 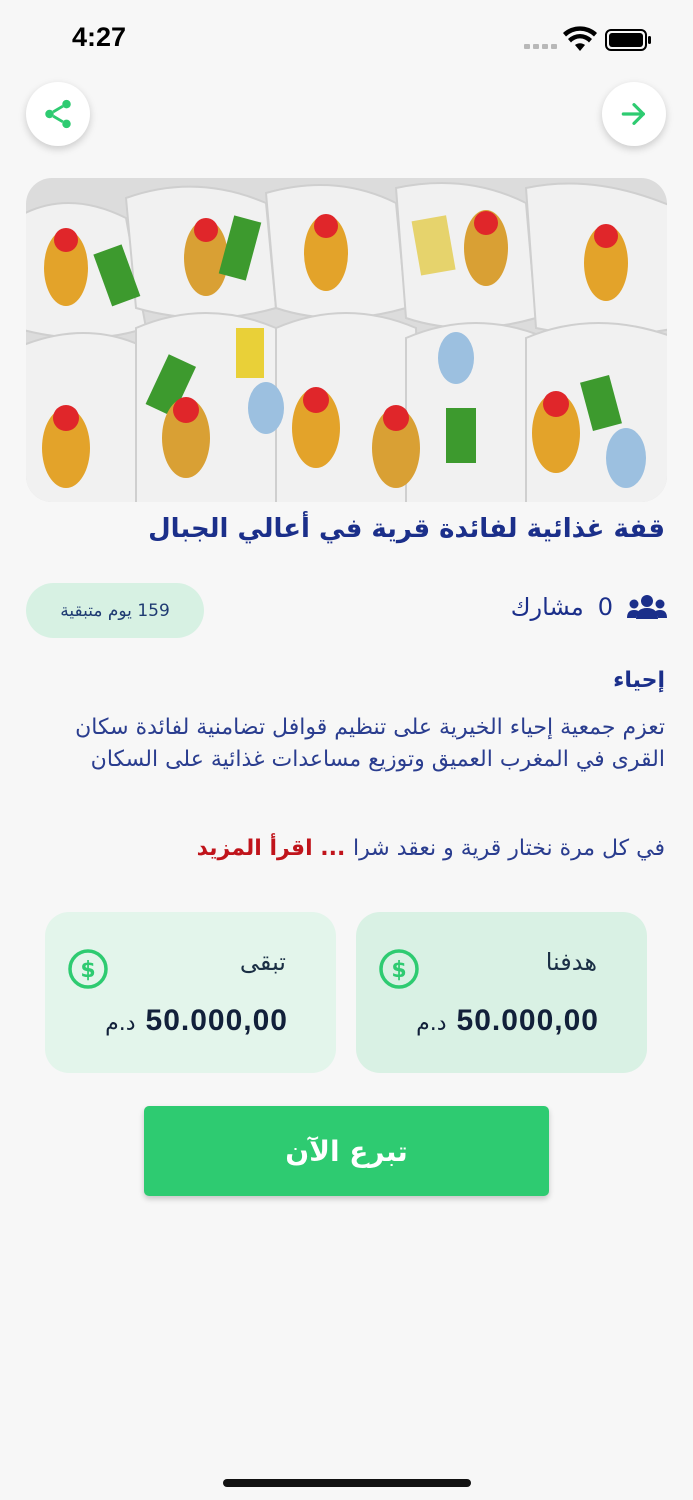 What do you see at coordinates (501, 992) in the screenshot?
I see `goal-card: هدفنا $ 50.000,00 د.م` at bounding box center [501, 992].